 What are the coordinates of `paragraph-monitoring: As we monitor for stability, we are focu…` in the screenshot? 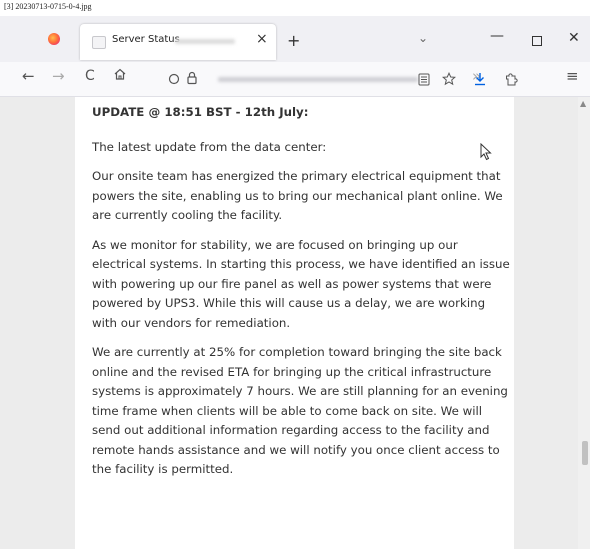 It's located at (301, 283).